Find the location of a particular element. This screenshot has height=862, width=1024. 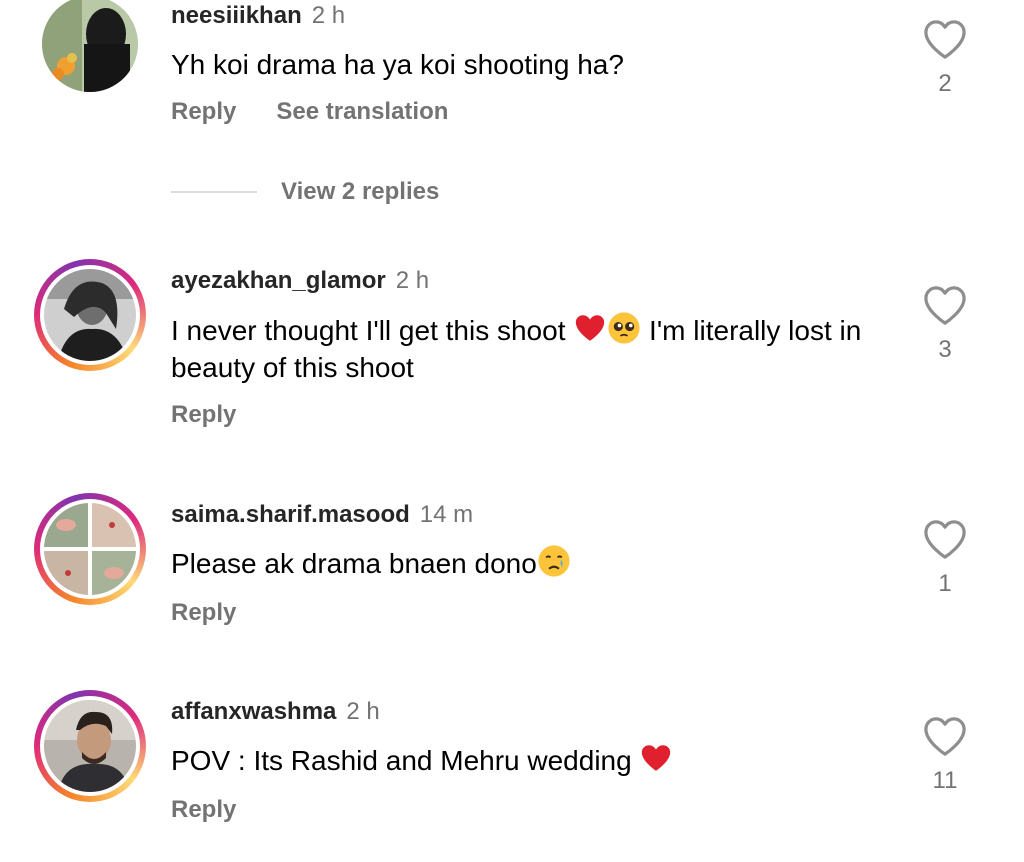

view-replies: View 2 replies is located at coordinates (305, 196).